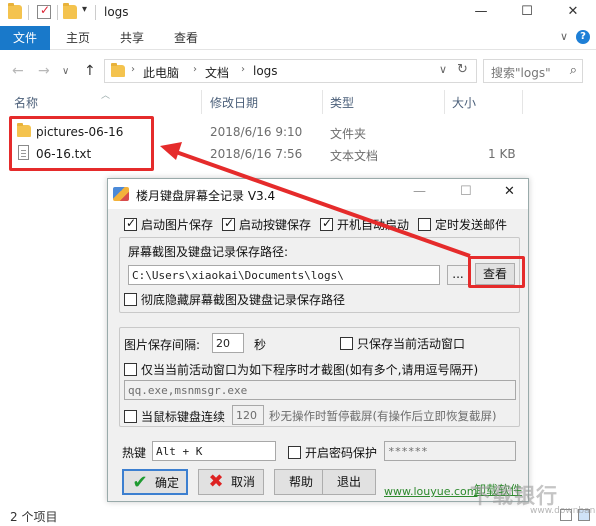 The image size is (596, 526). Describe the element at coordinates (217, 72) in the screenshot. I see `breadcrumb-documents: 文档` at that location.